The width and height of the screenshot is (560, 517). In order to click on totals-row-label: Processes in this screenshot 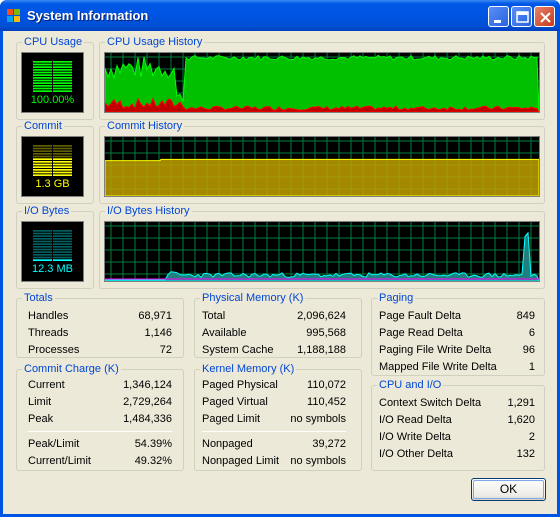, I will do `click(54, 350)`.